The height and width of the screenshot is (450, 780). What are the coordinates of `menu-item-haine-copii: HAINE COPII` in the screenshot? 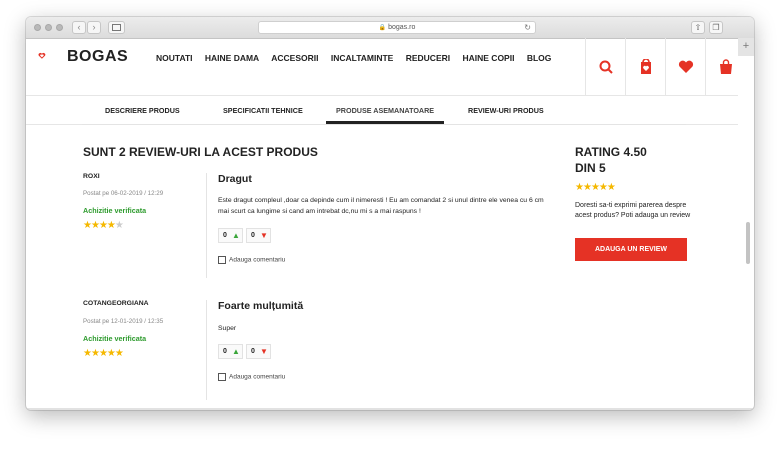 It's located at (489, 58).